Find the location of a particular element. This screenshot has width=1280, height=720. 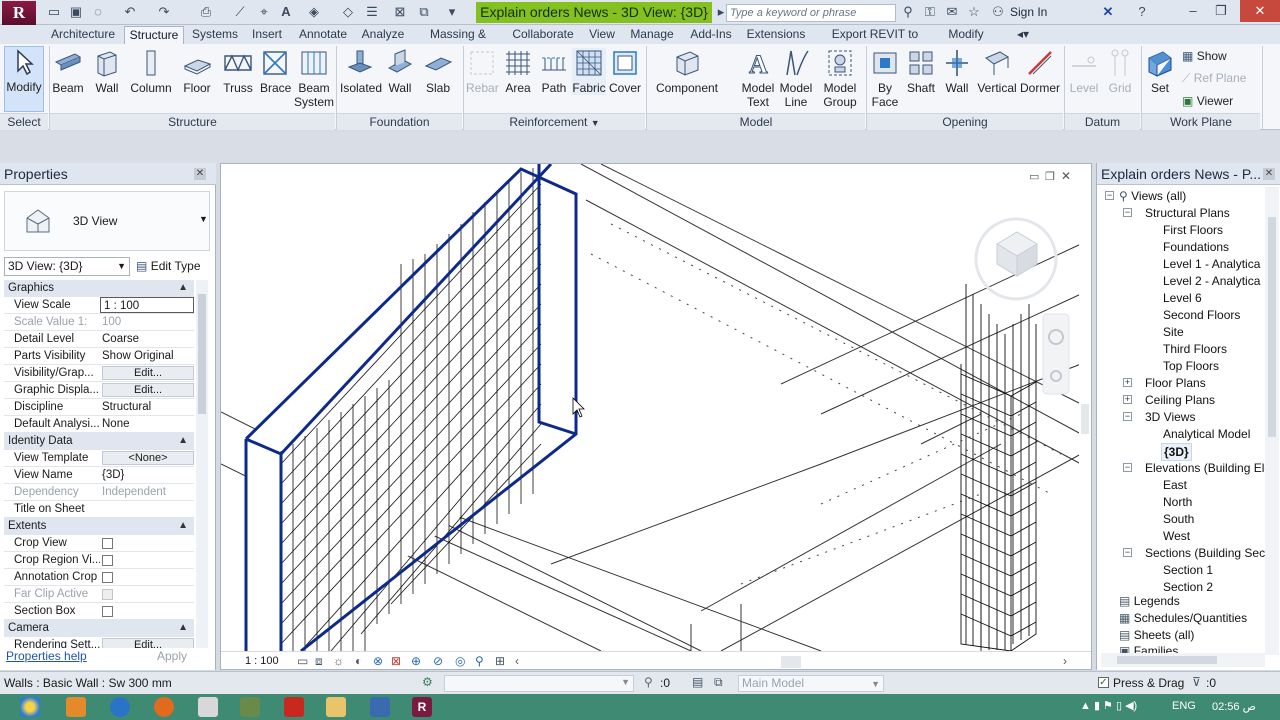

close-browser-icon: ✕ is located at coordinates (1269, 174).